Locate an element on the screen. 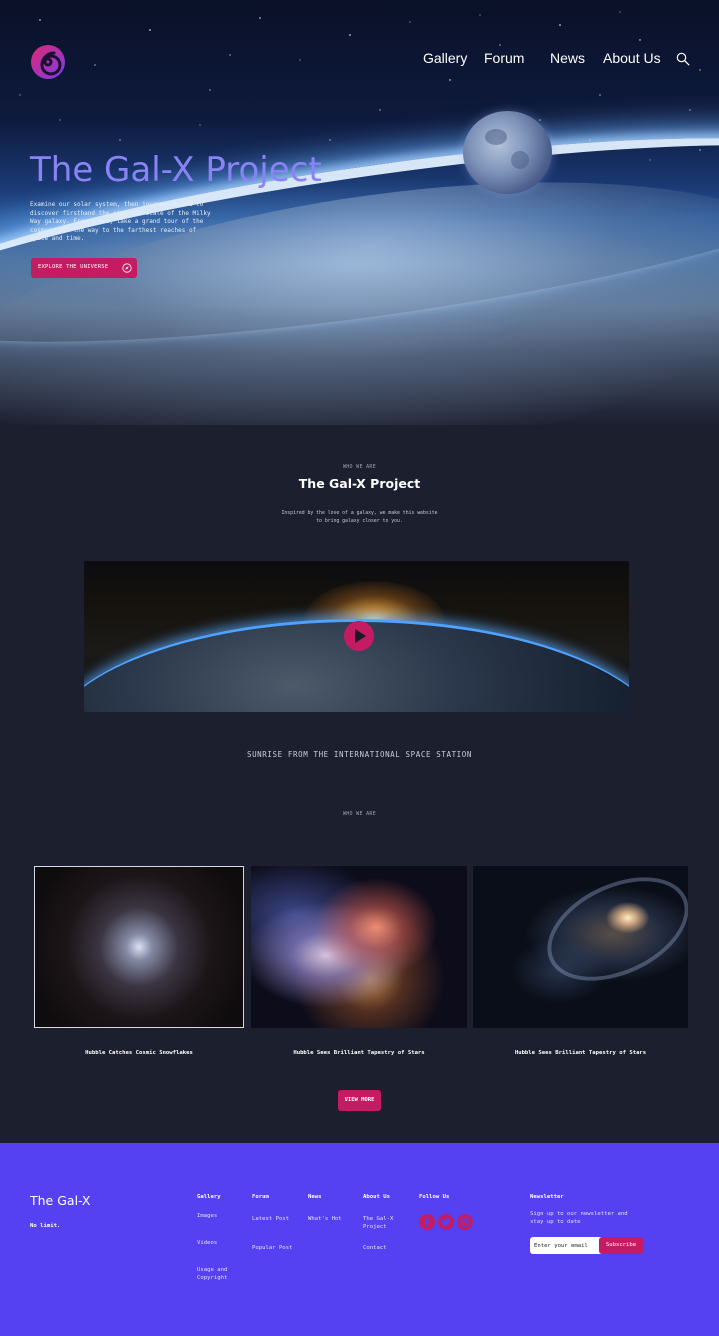 This screenshot has width=719, height=1336. footer-link-contact: Contact is located at coordinates (375, 1248).